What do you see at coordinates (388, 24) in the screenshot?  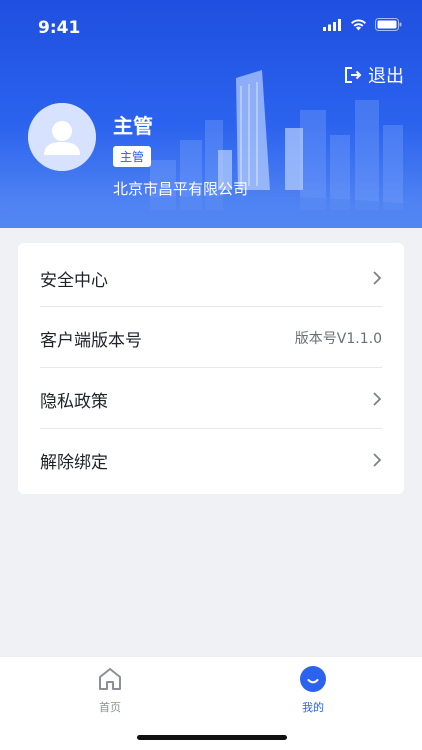 I see `battery-icon` at bounding box center [388, 24].